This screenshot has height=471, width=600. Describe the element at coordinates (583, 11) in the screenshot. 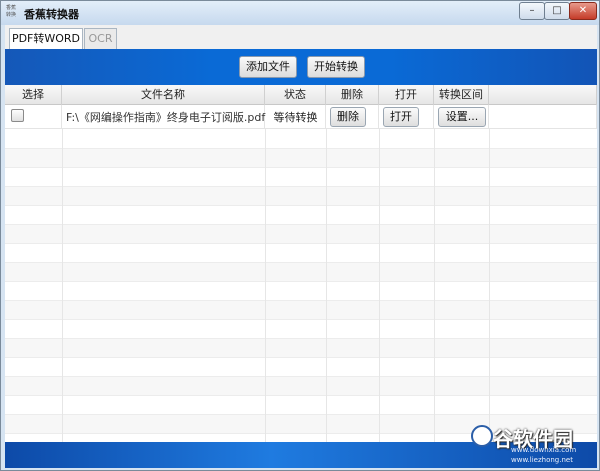

I see `close-button: ✕` at that location.